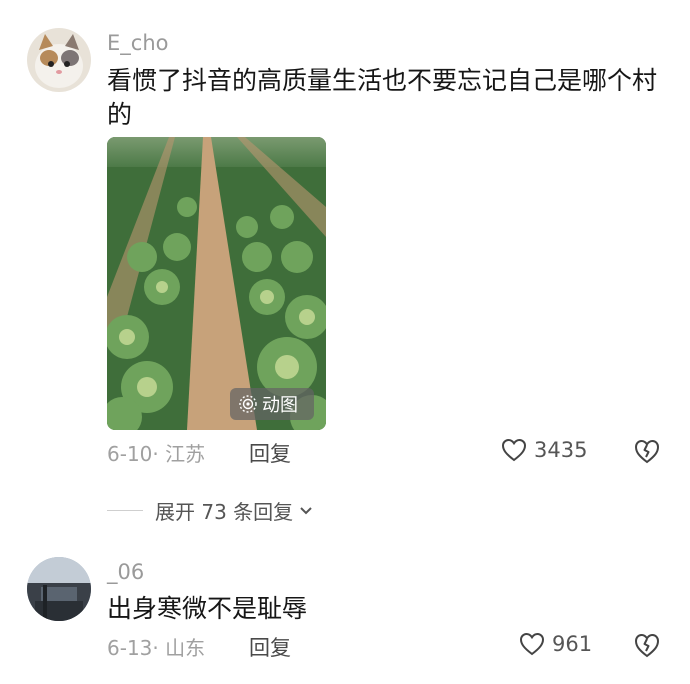 This screenshot has height=684, width=690. Describe the element at coordinates (125, 572) in the screenshot. I see `username: _06` at that location.